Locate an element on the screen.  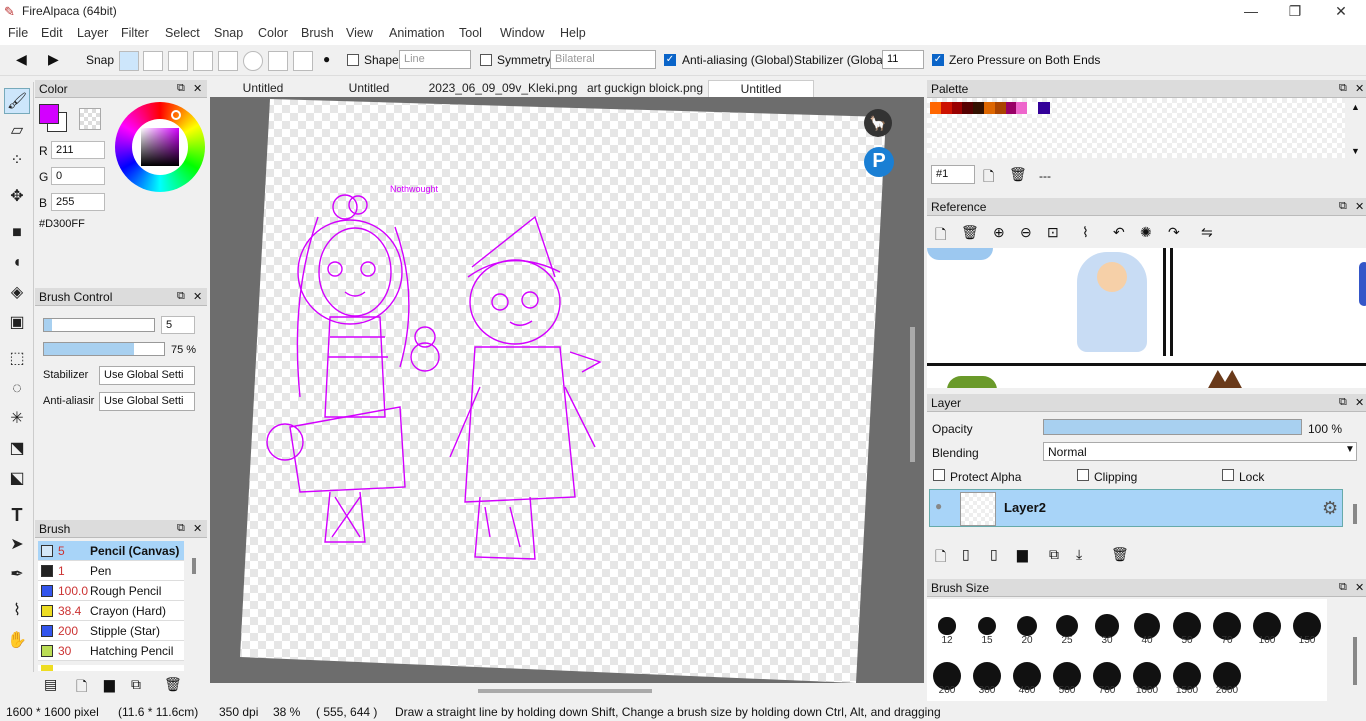
brush-size-preset: 40 is located at coordinates (1147, 624).